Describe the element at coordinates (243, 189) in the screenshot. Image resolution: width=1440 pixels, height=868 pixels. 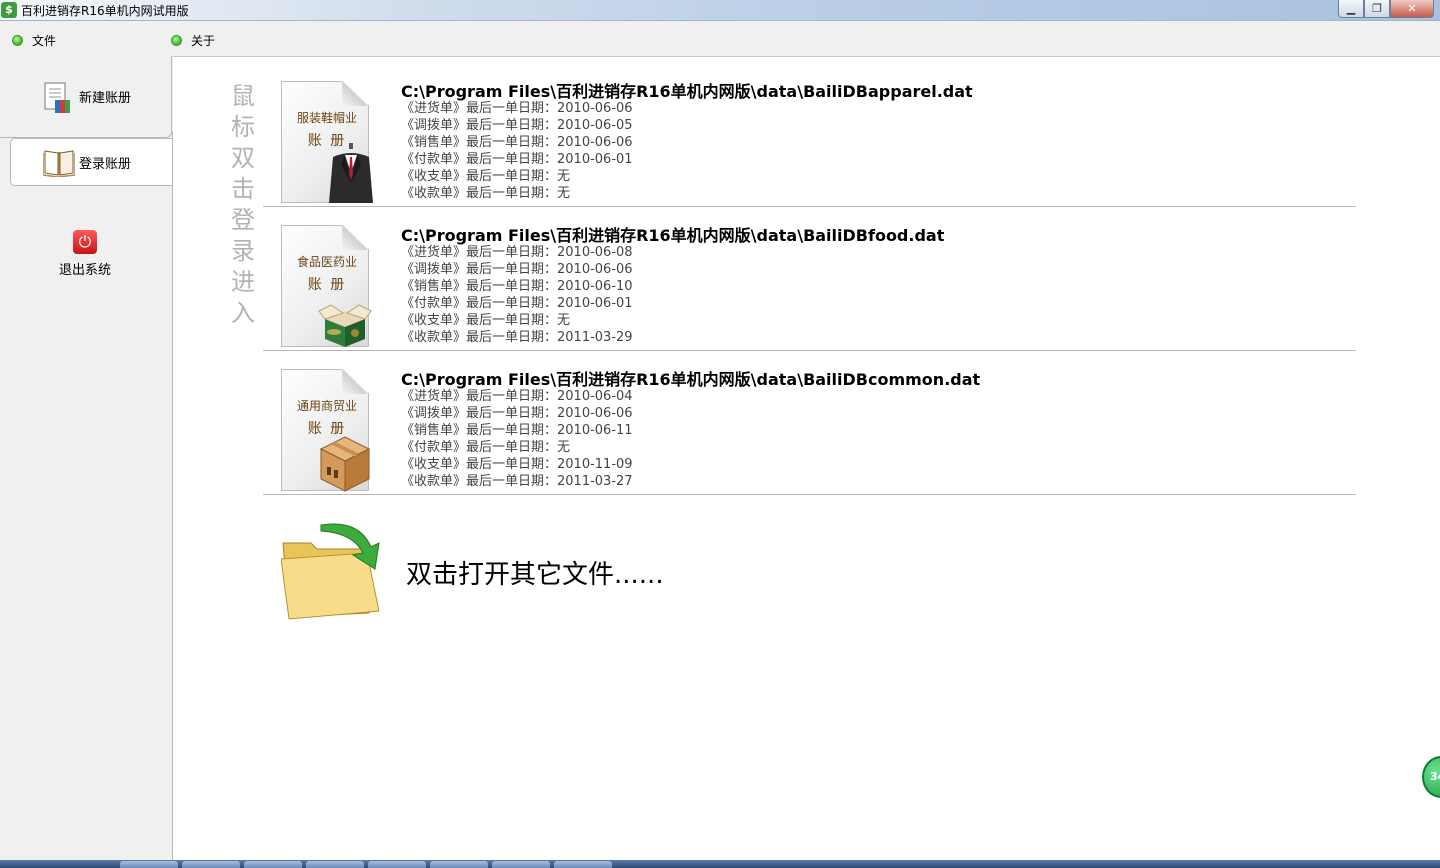
I see `hint-char: 击` at that location.